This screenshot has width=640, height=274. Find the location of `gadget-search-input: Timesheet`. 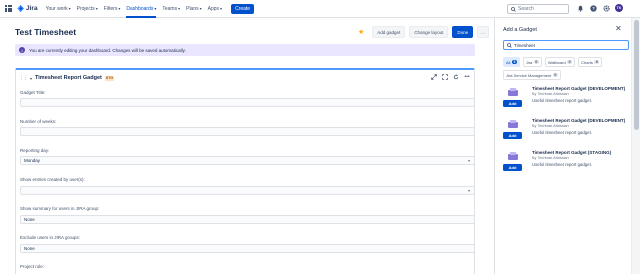

gadget-search-input: Timesheet is located at coordinates (566, 45).